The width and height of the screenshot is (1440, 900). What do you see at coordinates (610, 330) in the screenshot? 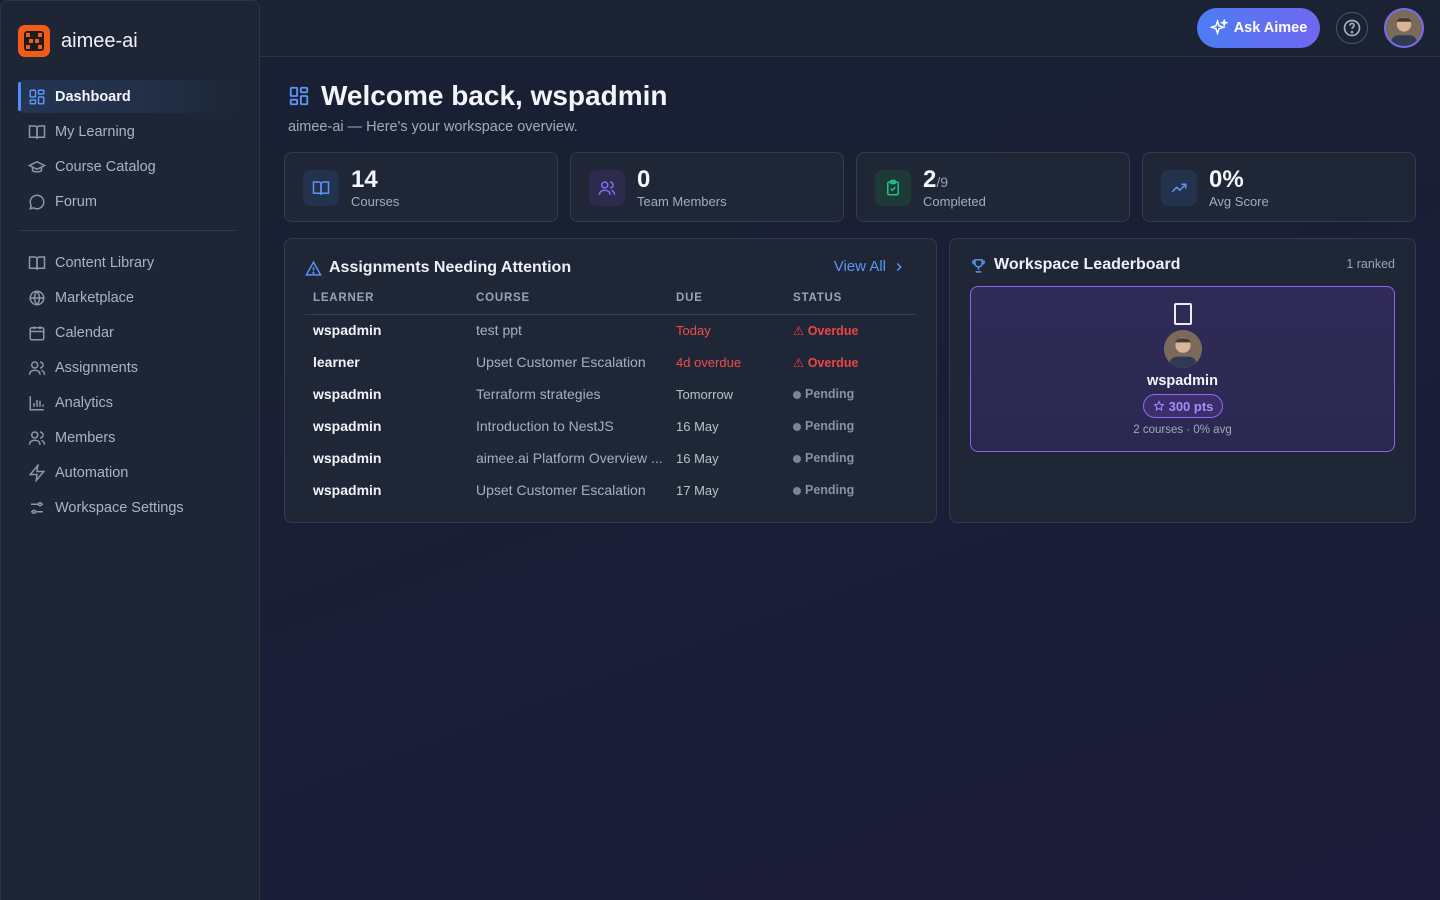
I see `table-row: wspadmin test ppt Today ⚠ Overdue` at bounding box center [610, 330].